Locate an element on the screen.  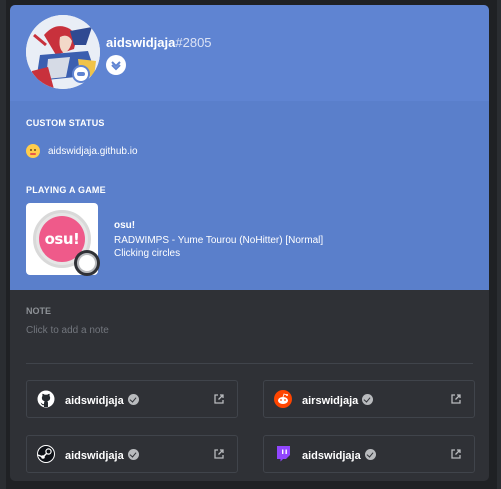
note-label: NOTE is located at coordinates (39, 311).